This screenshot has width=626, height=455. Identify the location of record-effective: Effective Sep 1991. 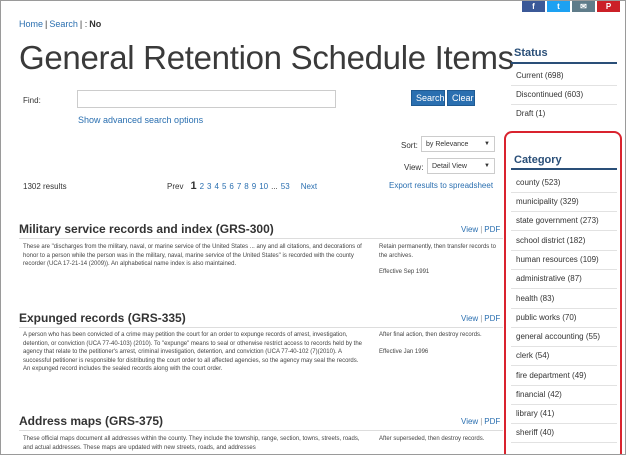
(404, 272).